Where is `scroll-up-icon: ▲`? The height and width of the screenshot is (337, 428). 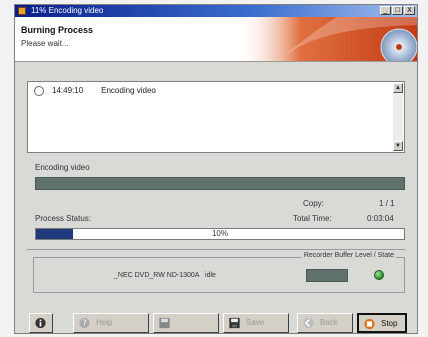 scroll-up-icon: ▲ is located at coordinates (398, 88).